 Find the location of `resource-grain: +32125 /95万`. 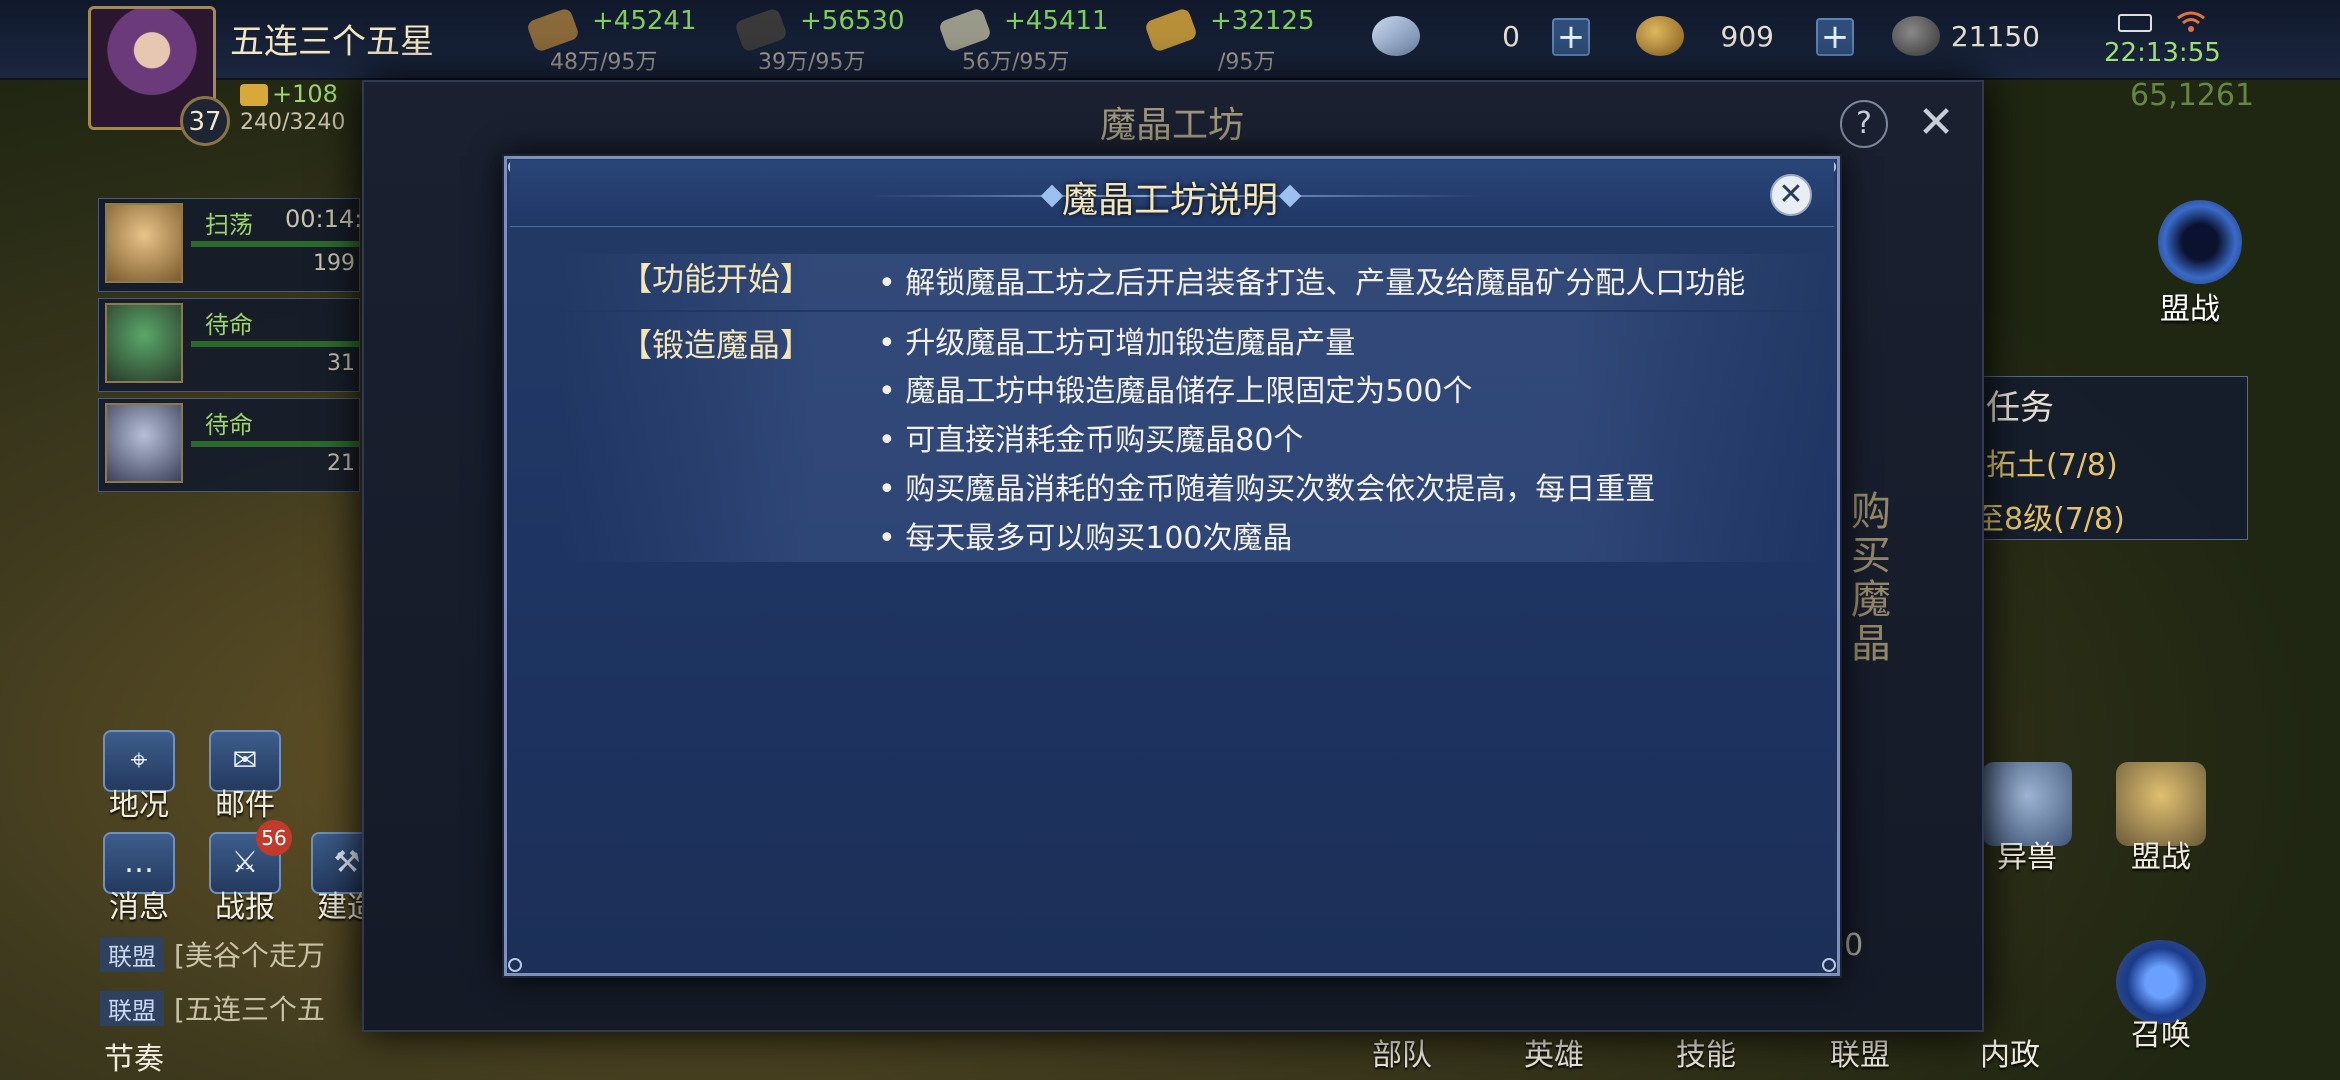

resource-grain: +32125 /95万 is located at coordinates (1235, 40).